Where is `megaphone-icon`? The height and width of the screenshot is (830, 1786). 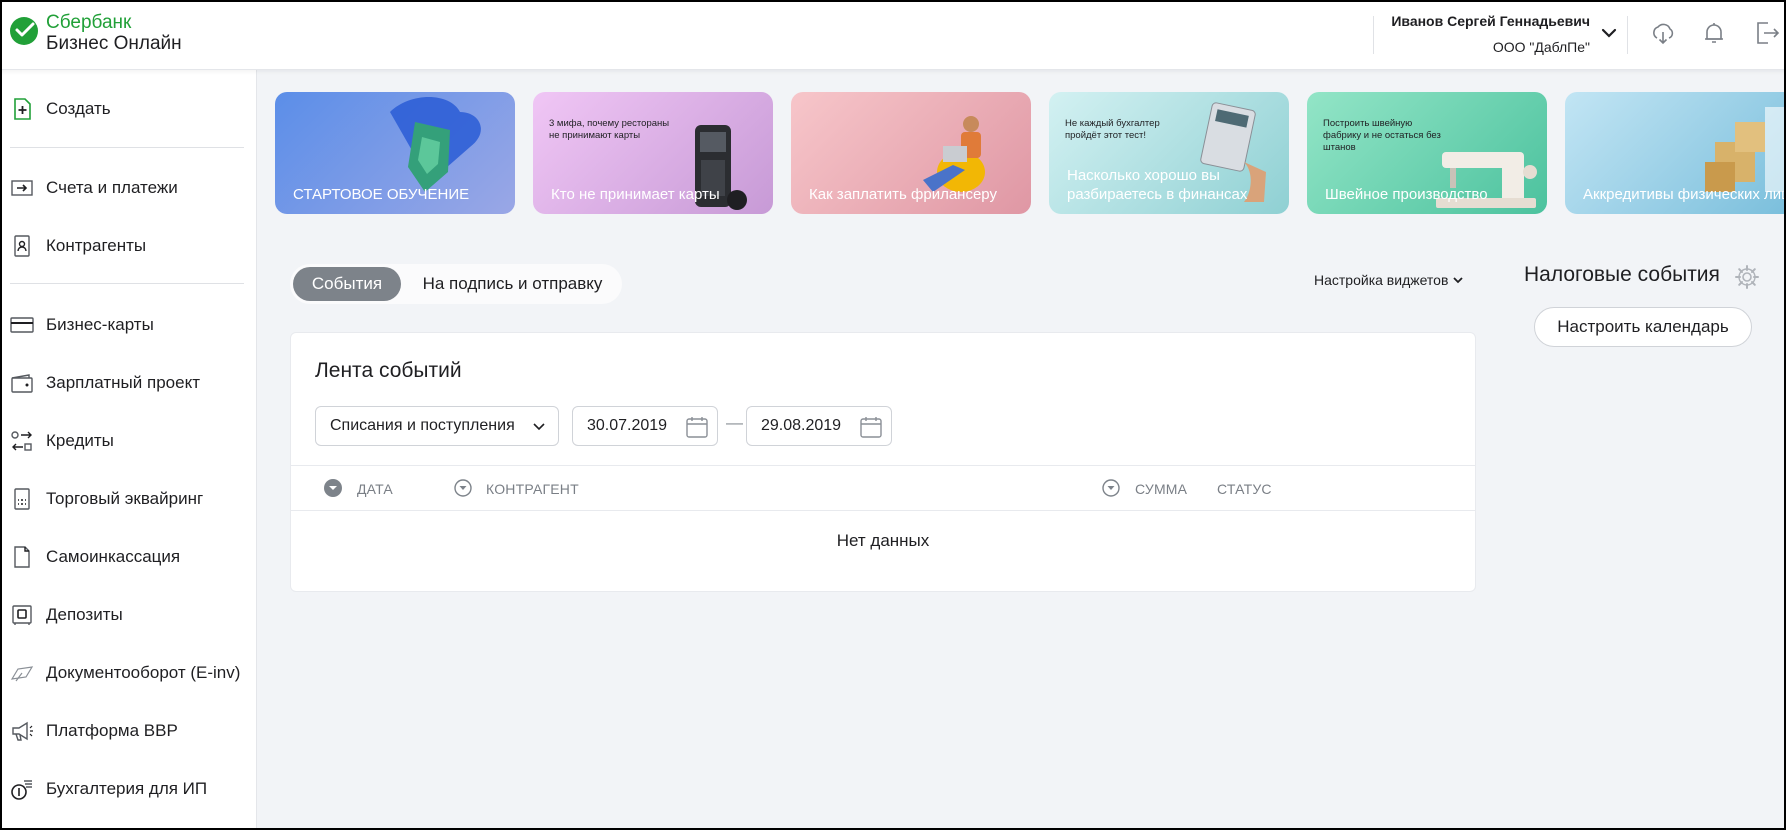
megaphone-icon is located at coordinates (22, 731).